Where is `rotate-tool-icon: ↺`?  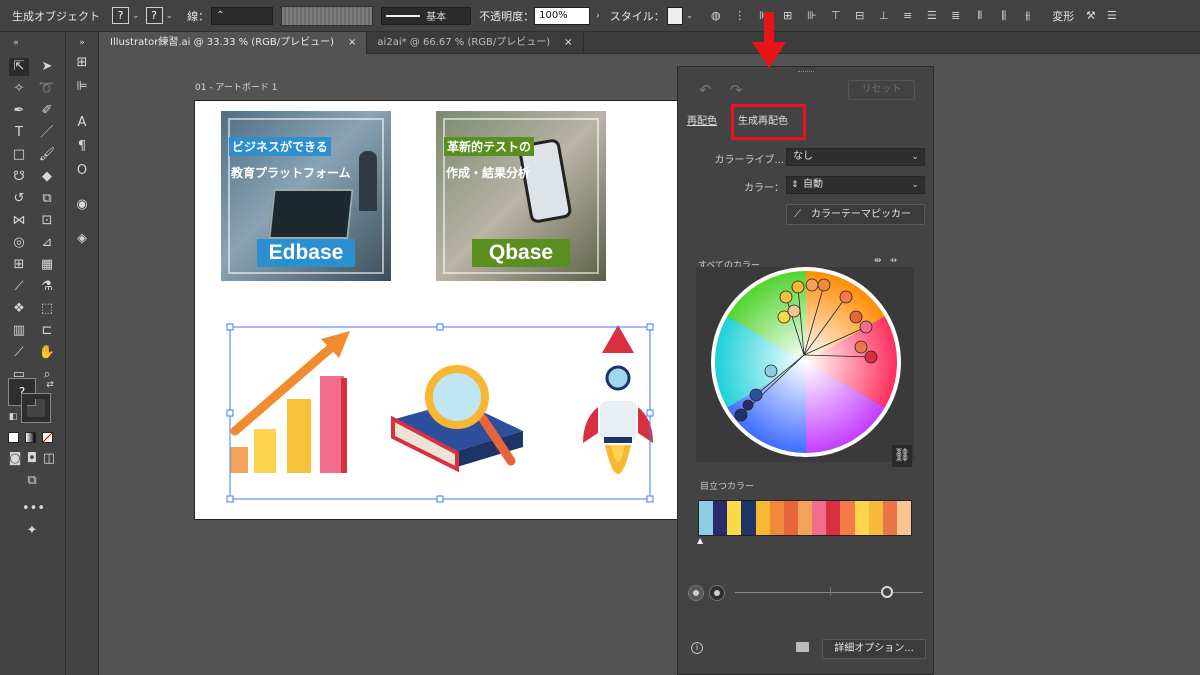
rotate-tool-icon: ↺ is located at coordinates (19, 199).